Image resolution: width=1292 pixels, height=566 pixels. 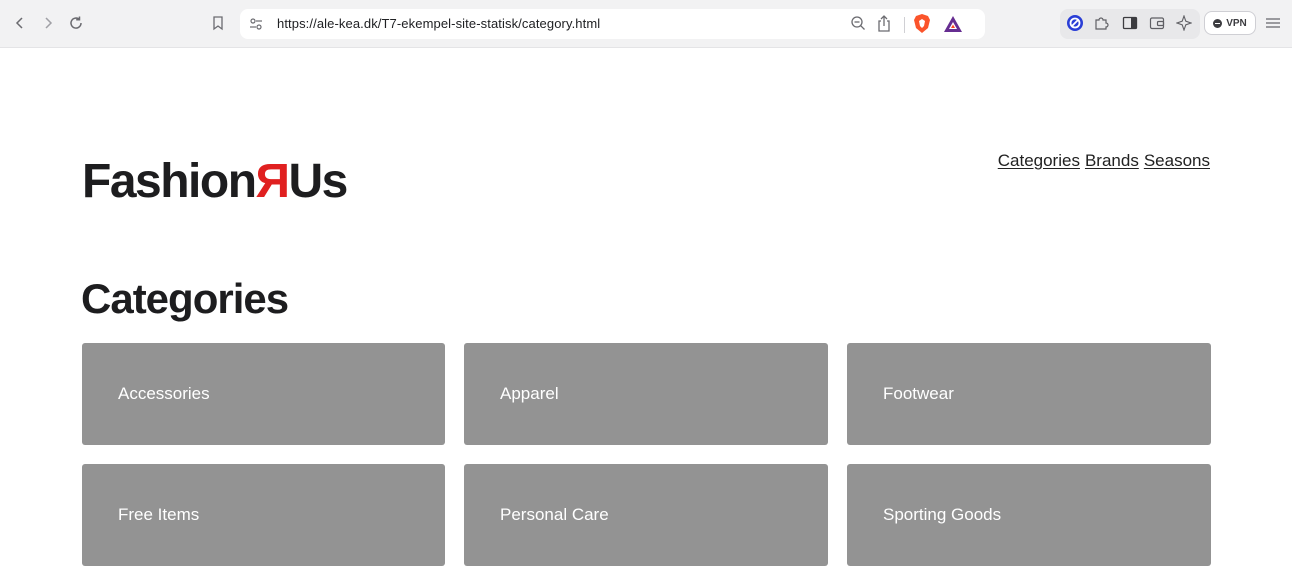 I want to click on extension-blue-icon, so click(x=1075, y=23).